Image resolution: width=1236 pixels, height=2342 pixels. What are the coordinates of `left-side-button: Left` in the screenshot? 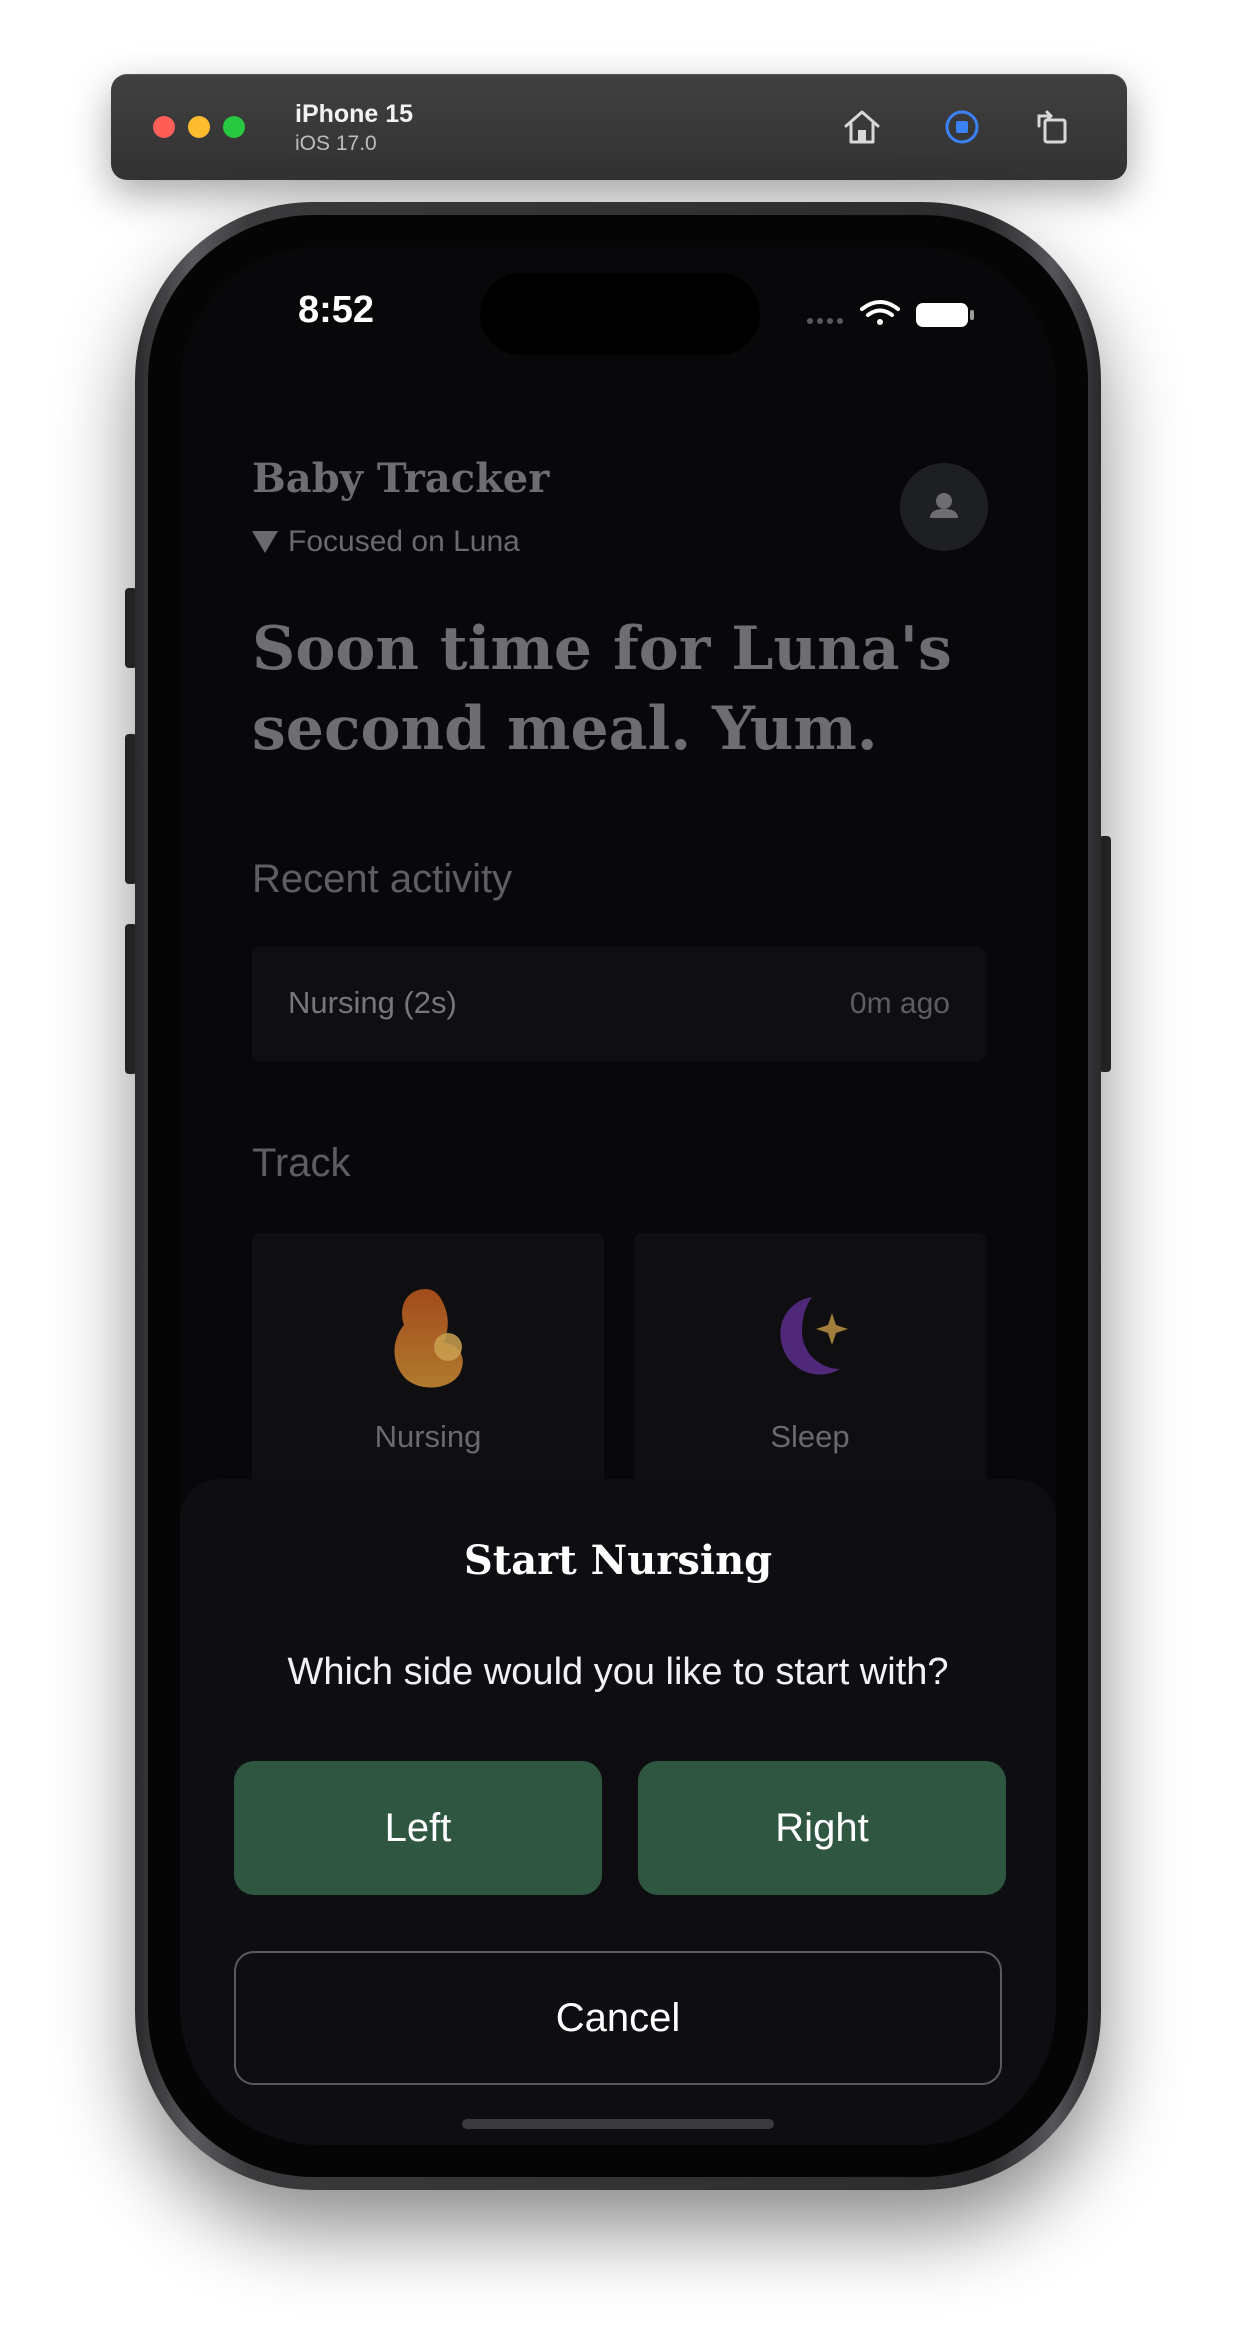 It's located at (418, 1828).